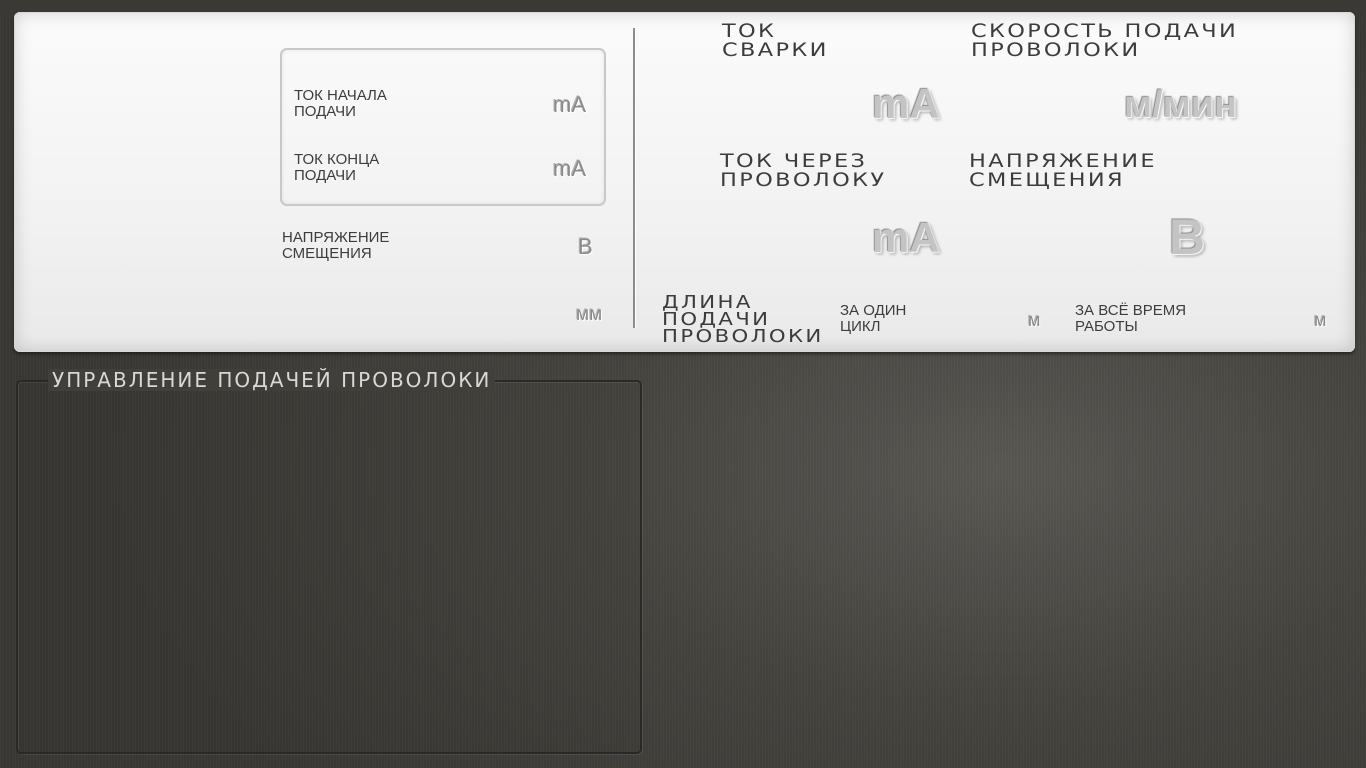  Describe the element at coordinates (1063, 170) in the screenshot. I see `right-bias-voltage-label: НАПРЯЖЕНИЕ СМЕЩЕНИЯ` at that location.